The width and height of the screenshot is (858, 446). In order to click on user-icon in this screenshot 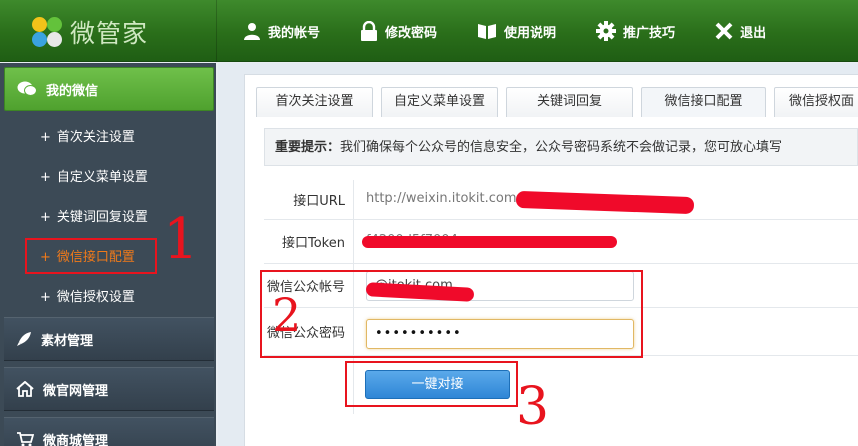, I will do `click(252, 31)`.